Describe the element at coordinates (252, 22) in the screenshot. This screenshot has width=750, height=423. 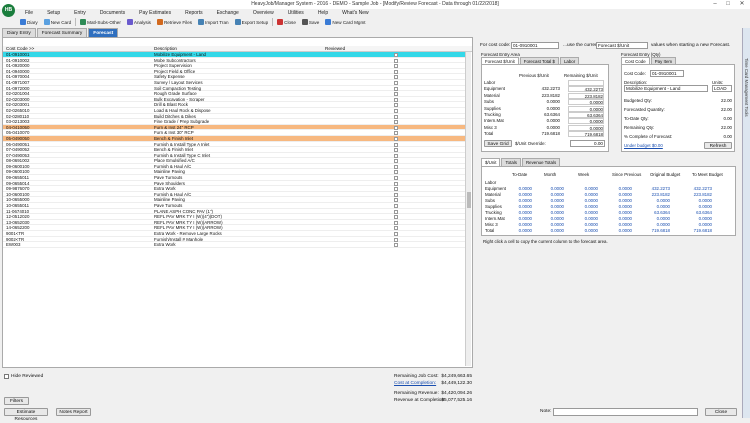
I see `toolbar-export-setup-button: Export Setup` at that location.